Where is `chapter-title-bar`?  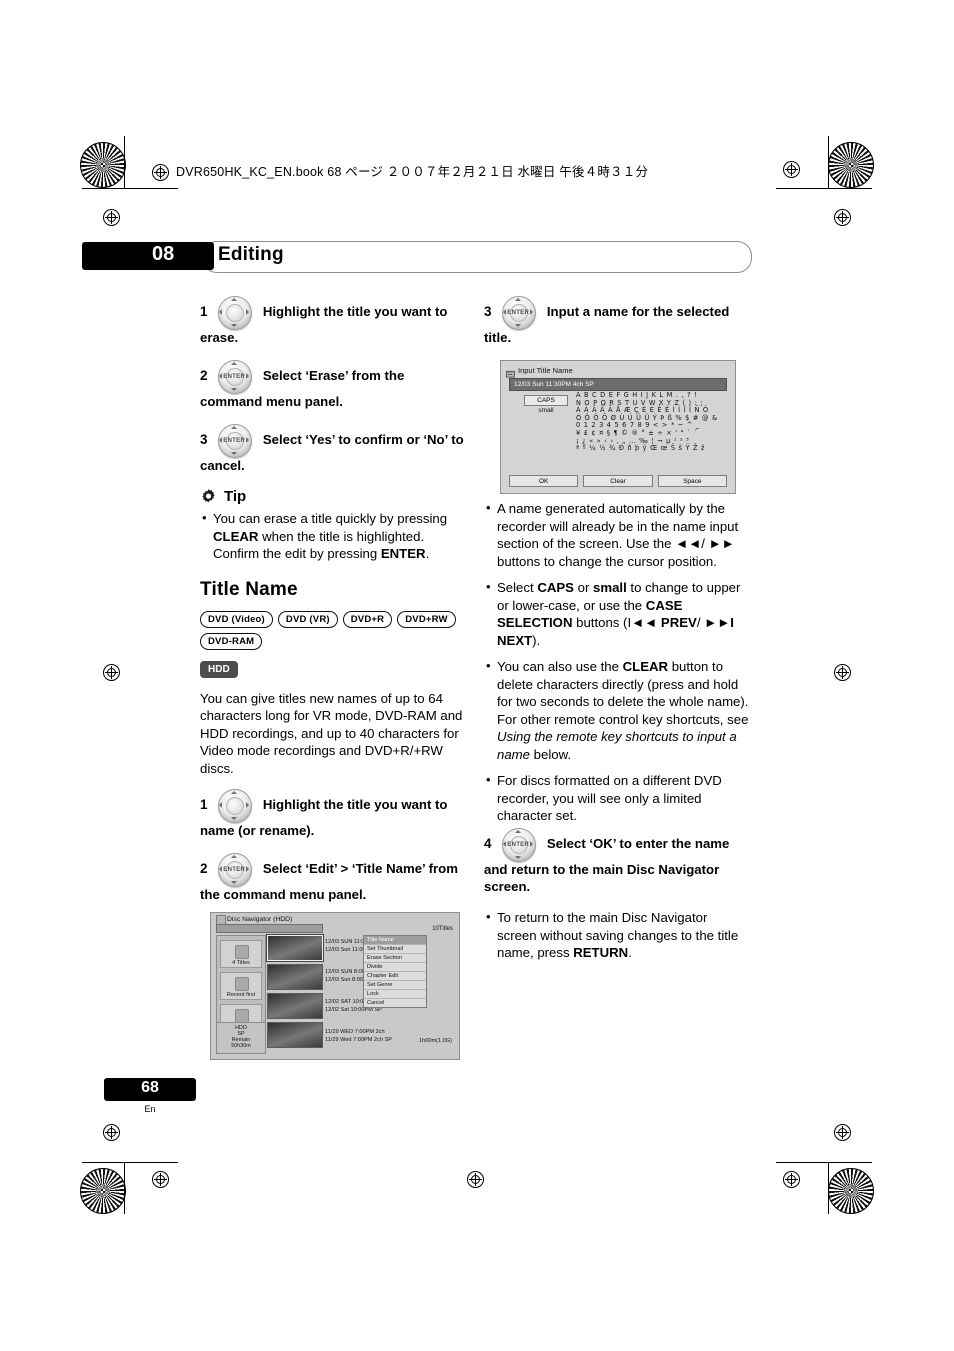 chapter-title-bar is located at coordinates (477, 257).